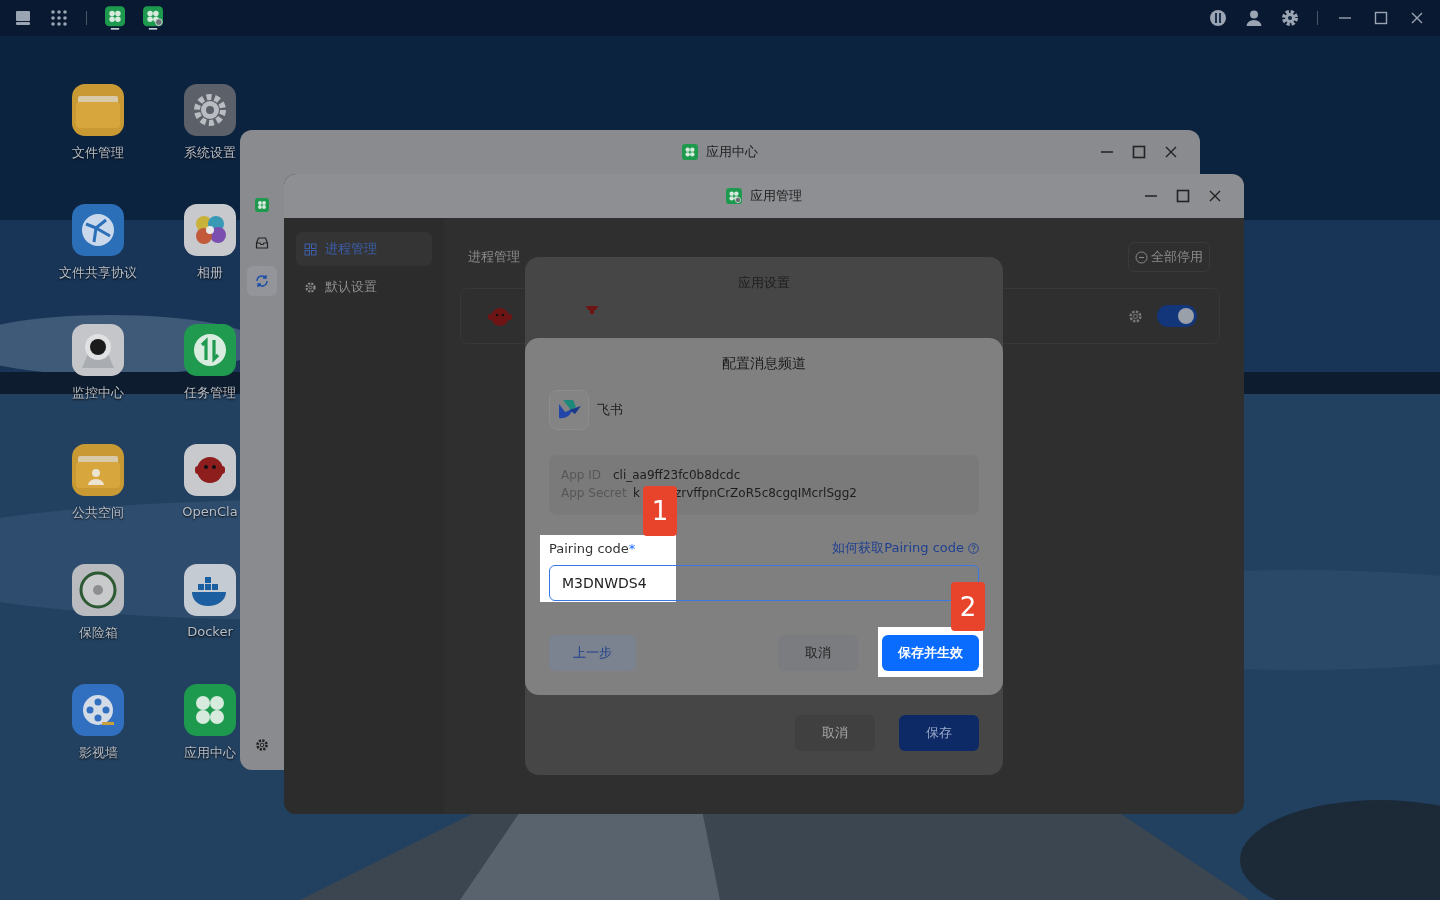  I want to click on globe-icon, so click(98, 230).